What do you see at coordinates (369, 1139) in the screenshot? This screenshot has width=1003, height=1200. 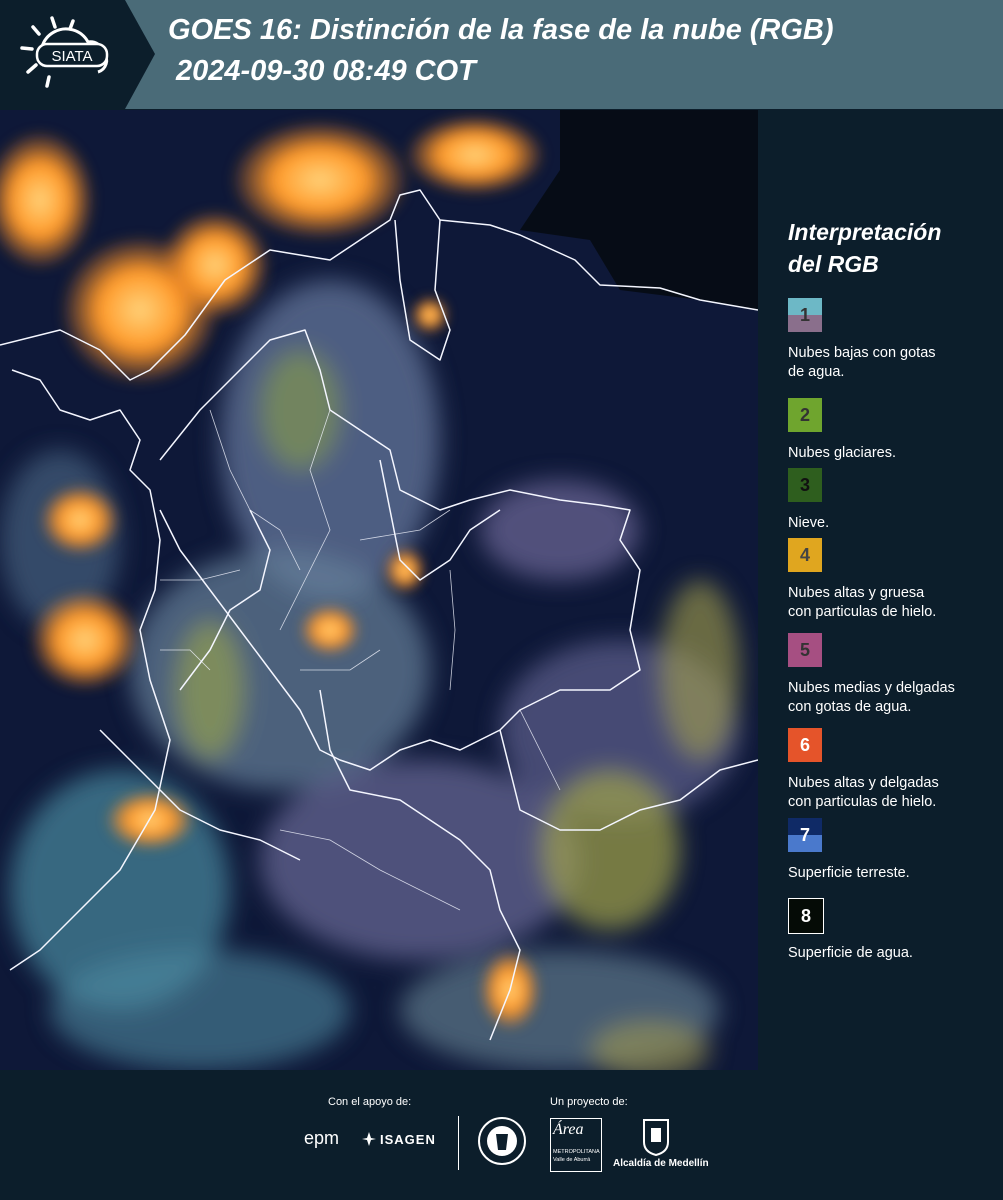 I see `isagen-icon` at bounding box center [369, 1139].